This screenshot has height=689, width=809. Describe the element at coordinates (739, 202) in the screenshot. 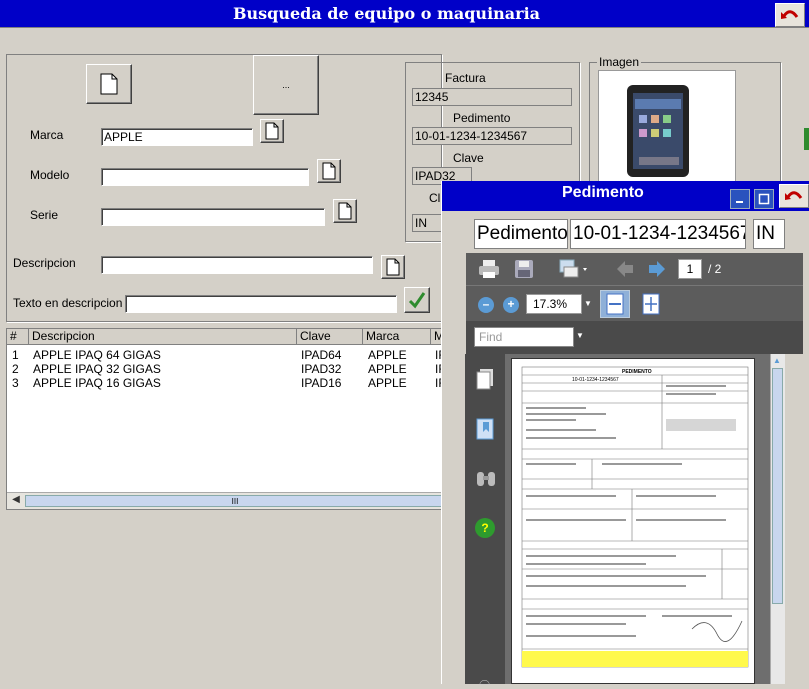

I see `minimize-icon` at that location.